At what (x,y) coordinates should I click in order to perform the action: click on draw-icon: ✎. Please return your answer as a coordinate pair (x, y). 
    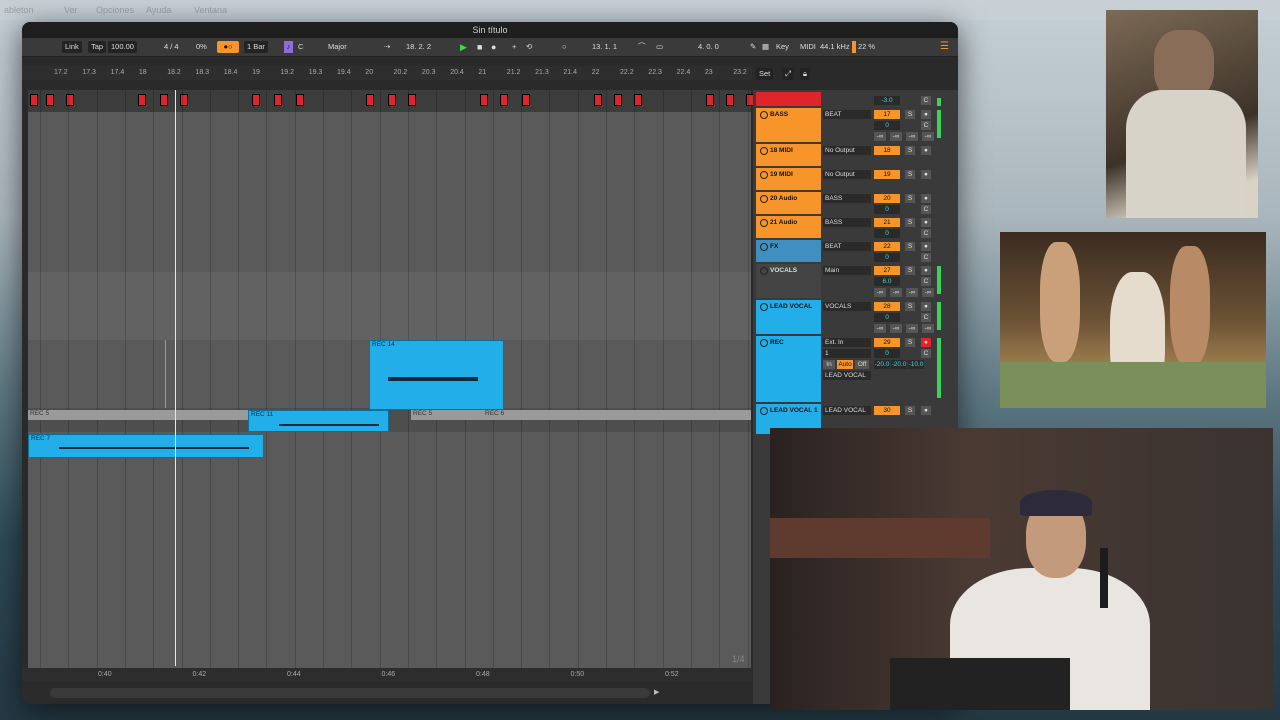
    Looking at the image, I should click on (753, 47).